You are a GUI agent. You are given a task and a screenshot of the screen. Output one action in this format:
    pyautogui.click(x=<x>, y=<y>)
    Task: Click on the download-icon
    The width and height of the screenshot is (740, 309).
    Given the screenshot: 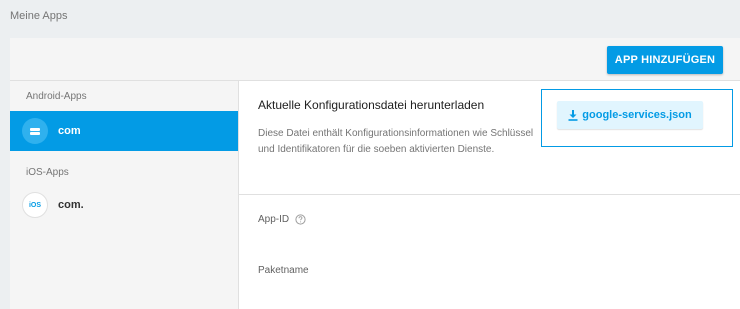 What is the action you would take?
    pyautogui.click(x=573, y=115)
    